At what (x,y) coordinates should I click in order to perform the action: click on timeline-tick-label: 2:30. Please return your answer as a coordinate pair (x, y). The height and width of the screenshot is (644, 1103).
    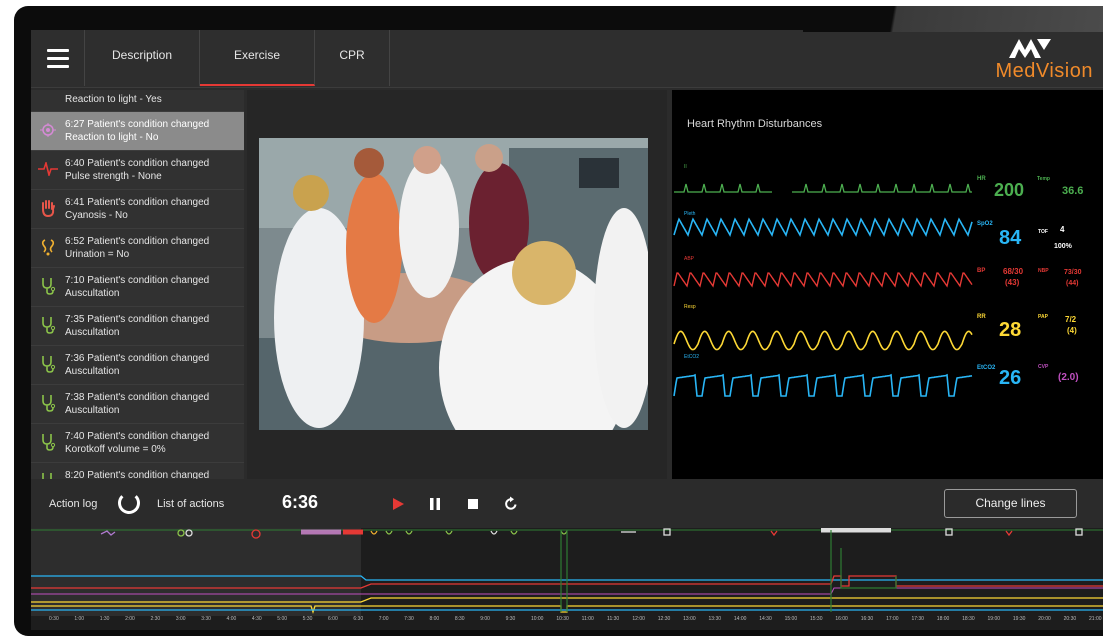
    Looking at the image, I should click on (155, 619).